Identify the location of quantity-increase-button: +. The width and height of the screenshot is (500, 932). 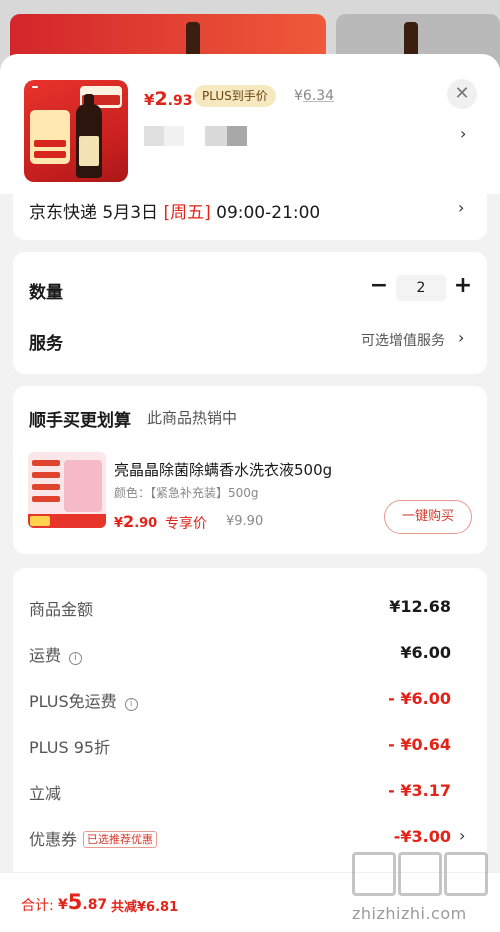
(463, 286).